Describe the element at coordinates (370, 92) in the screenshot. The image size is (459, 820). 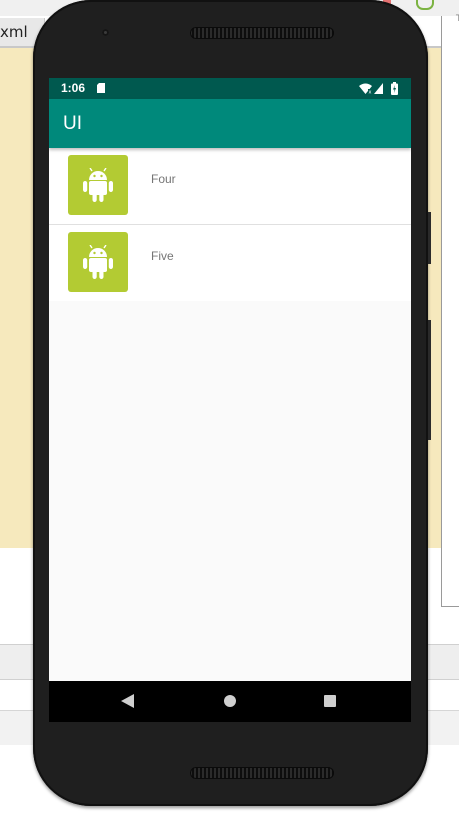
I see `svg-text: x` at that location.